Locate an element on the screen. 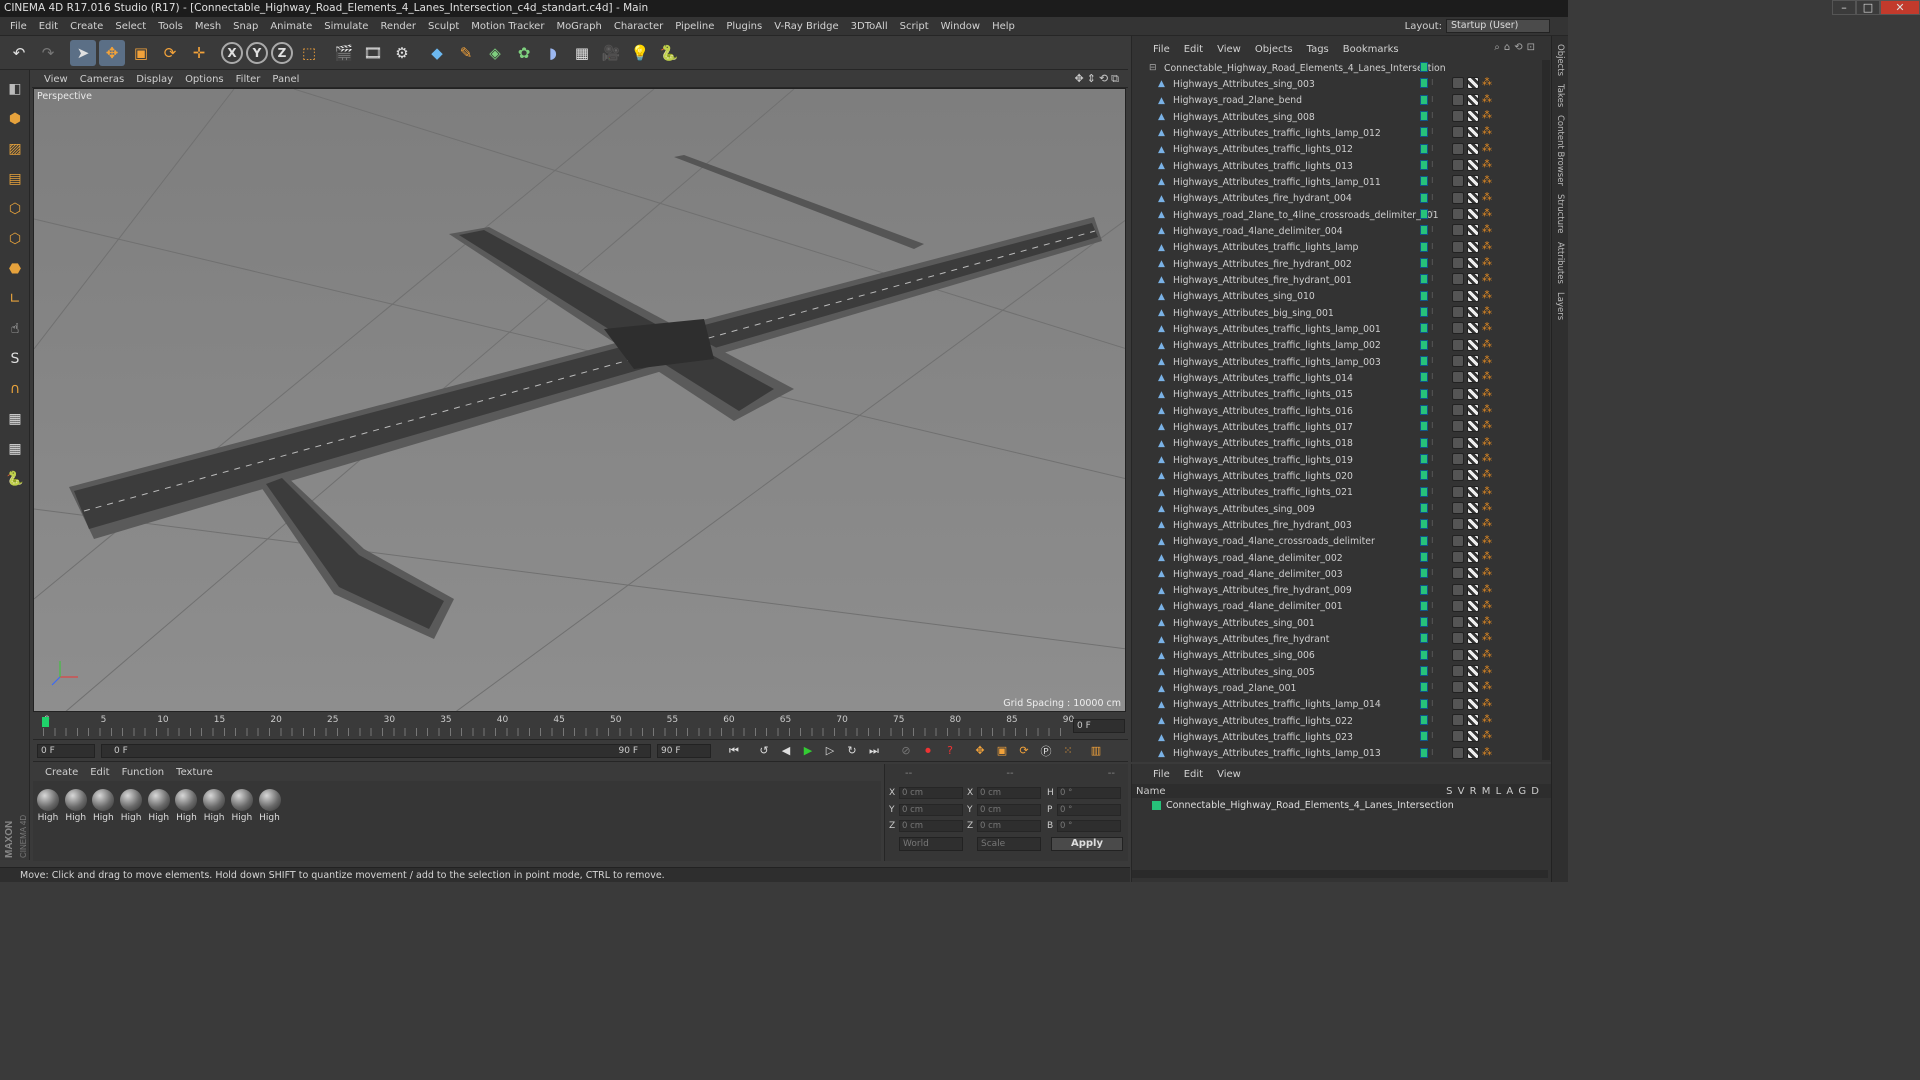  right-tab-attributes: Attributes is located at coordinates (1560, 263).